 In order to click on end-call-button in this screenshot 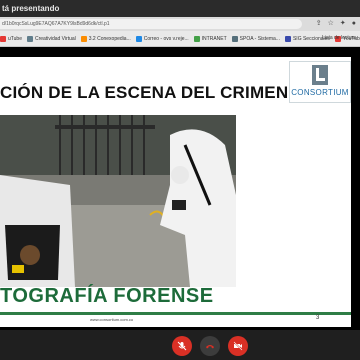, I will do `click(210, 346)`.